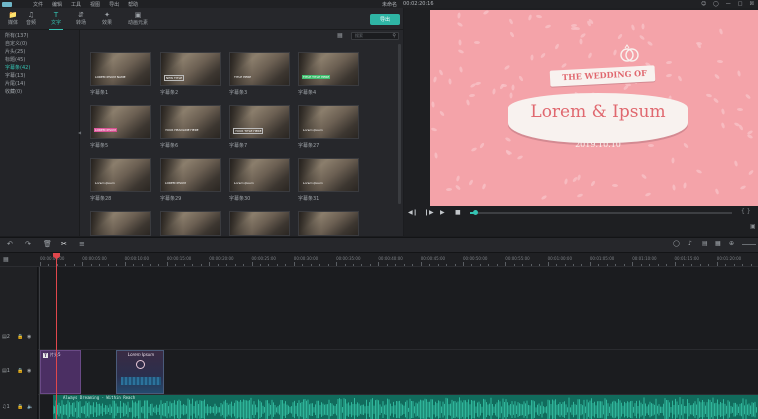  I want to click on category-item: 字幕(13), so click(15, 75).